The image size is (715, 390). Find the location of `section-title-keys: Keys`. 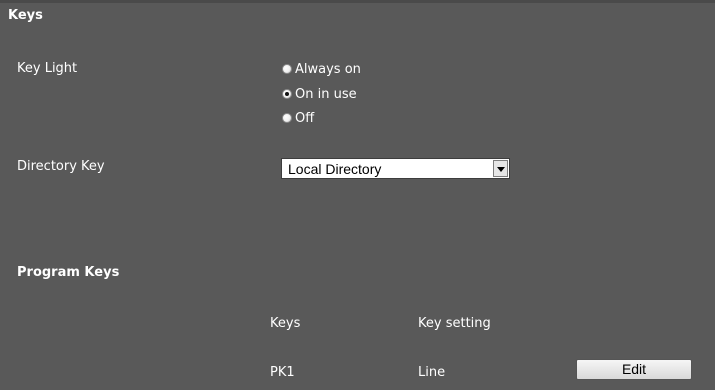

section-title-keys: Keys is located at coordinates (25, 15).